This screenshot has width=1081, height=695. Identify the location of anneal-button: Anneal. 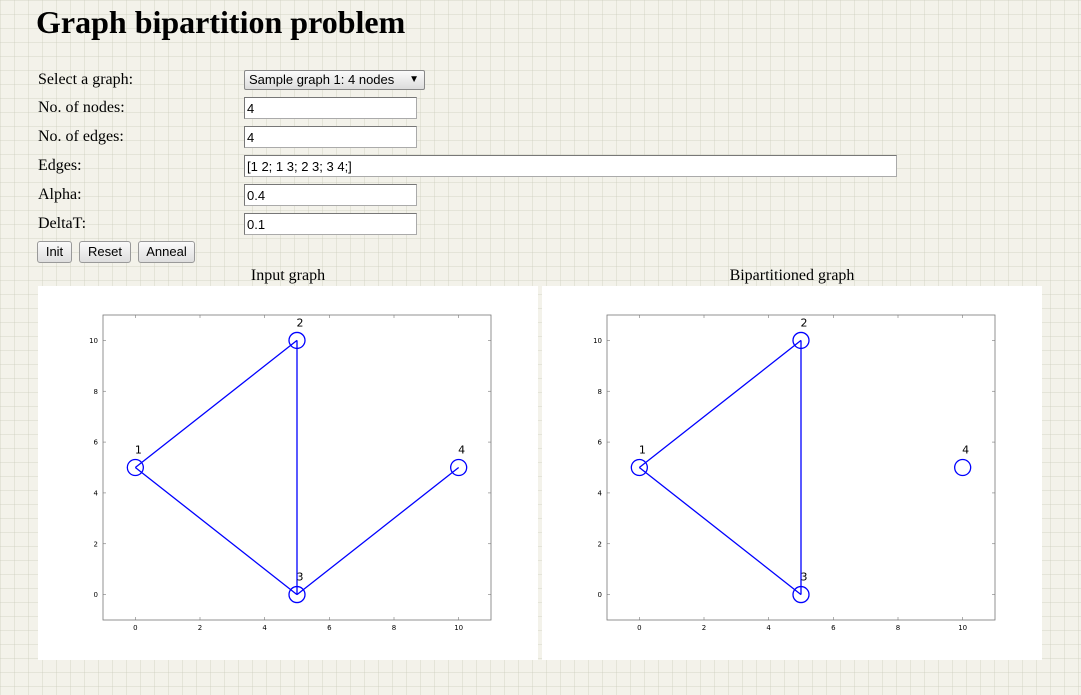
(166, 252).